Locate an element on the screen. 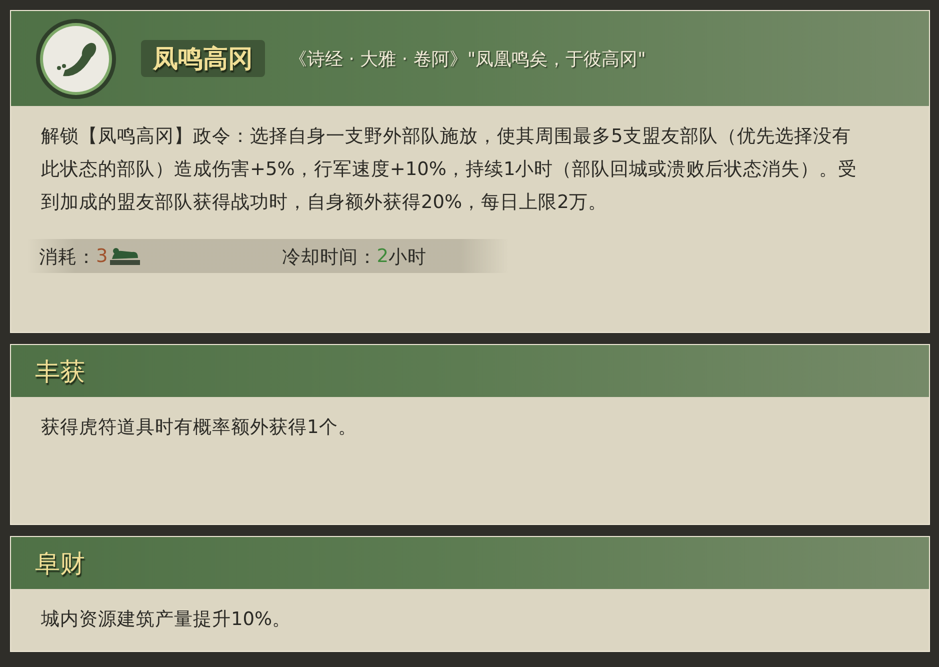  skill-title: 丰获 is located at coordinates (60, 372).